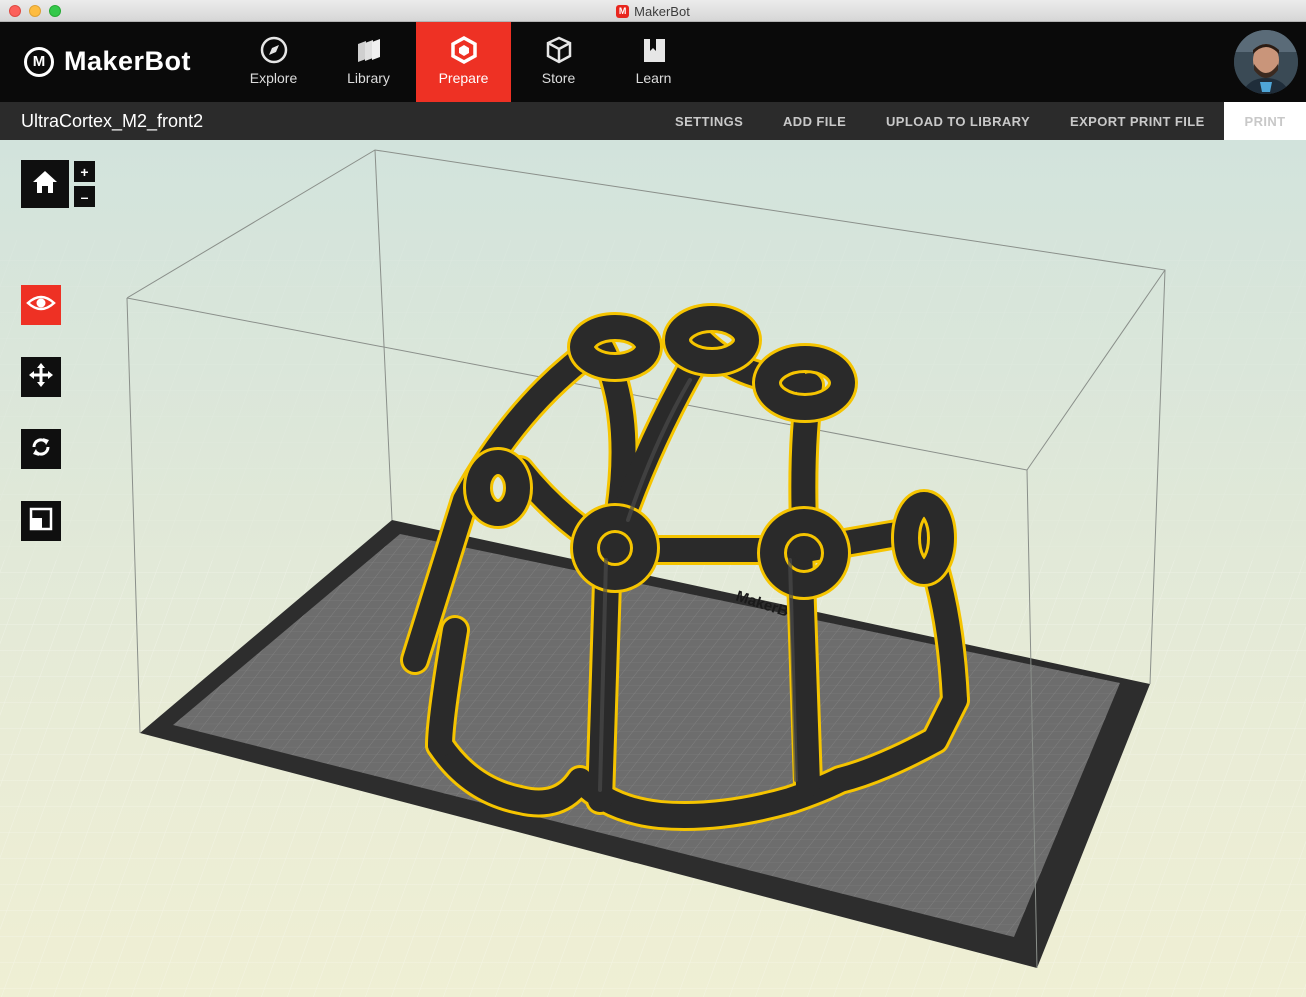  I want to click on nav-tab-prepare: Prepare, so click(463, 62).